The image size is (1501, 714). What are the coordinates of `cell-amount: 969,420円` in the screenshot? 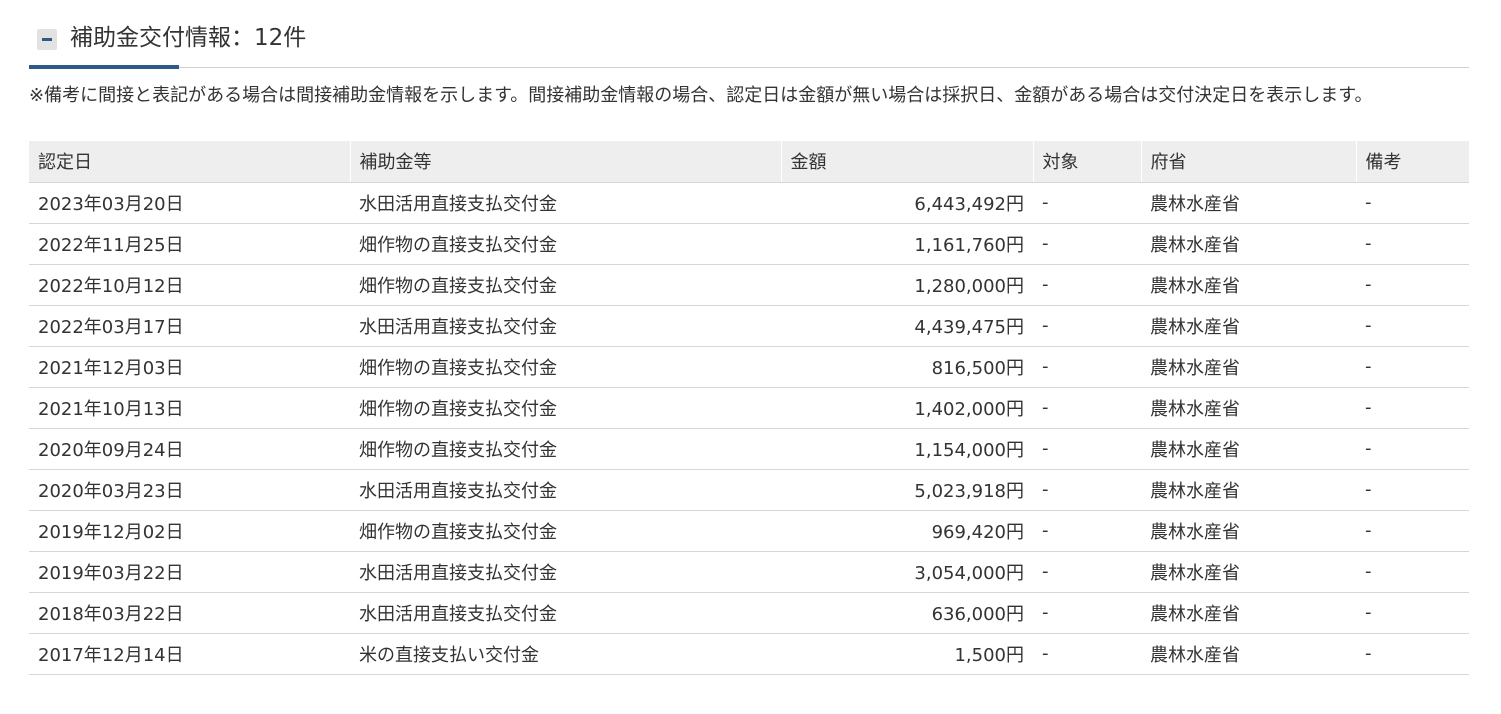 It's located at (907, 531).